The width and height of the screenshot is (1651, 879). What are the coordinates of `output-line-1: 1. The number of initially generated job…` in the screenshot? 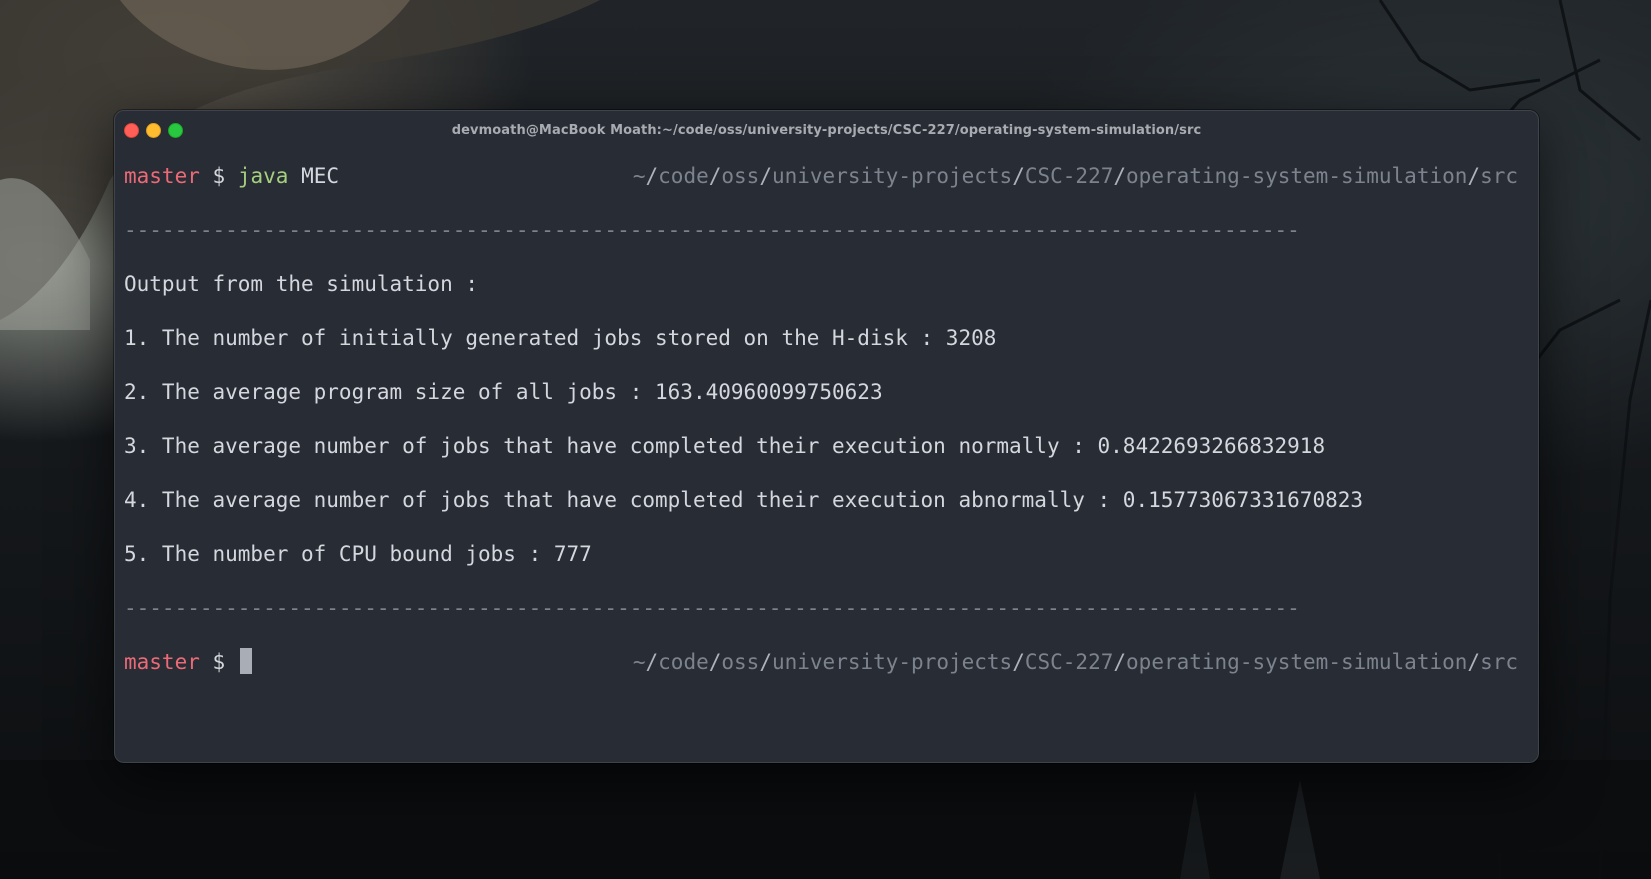 It's located at (560, 338).